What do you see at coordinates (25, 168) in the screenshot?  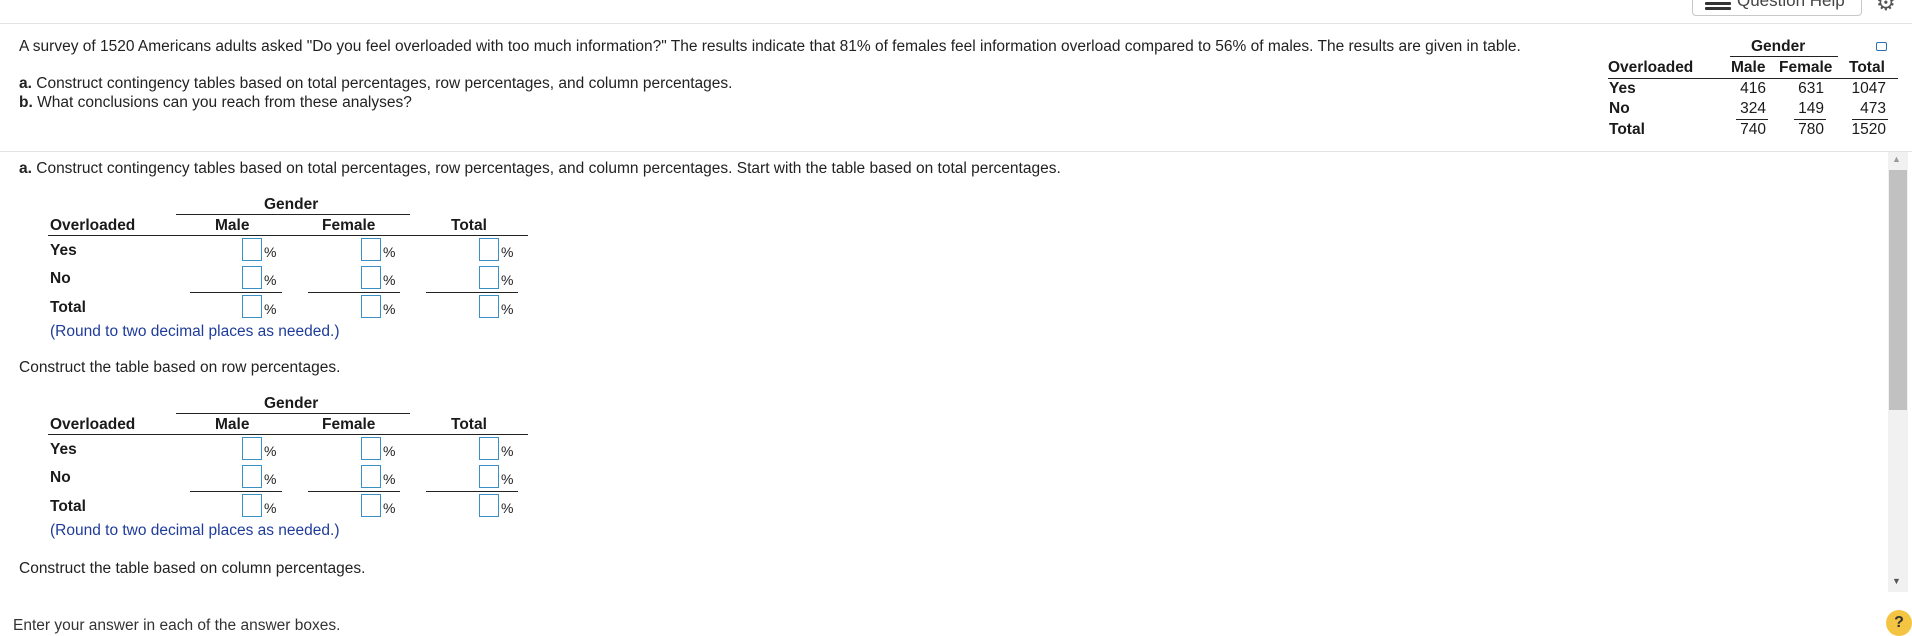 I see `instruction-a-prefix: a.` at bounding box center [25, 168].